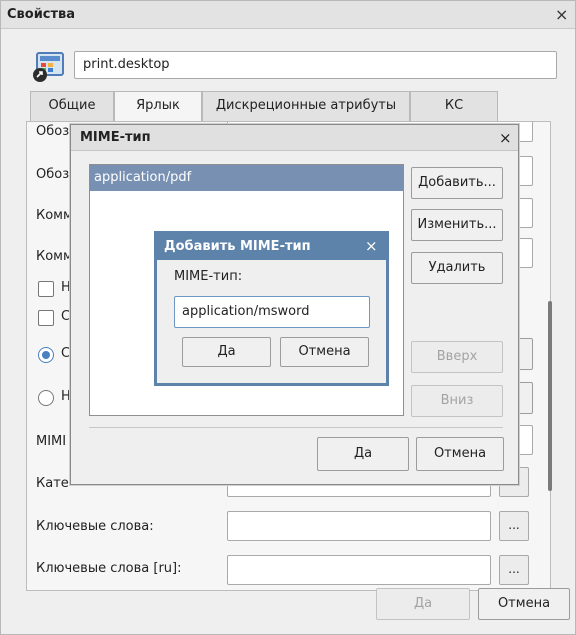  I want to click on move-up-button: Вверх, so click(457, 357).